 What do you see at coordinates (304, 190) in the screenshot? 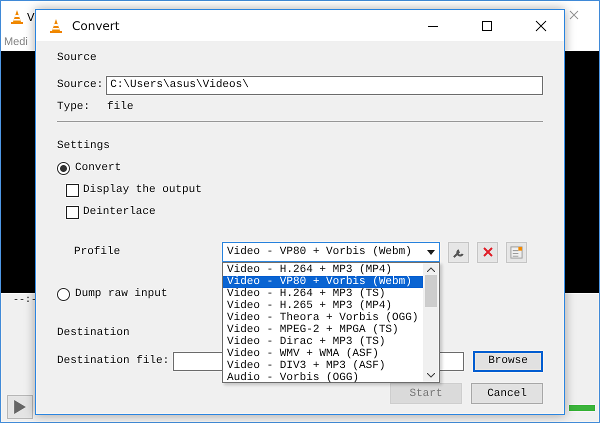
I see `checkbox: Display the output` at bounding box center [304, 190].